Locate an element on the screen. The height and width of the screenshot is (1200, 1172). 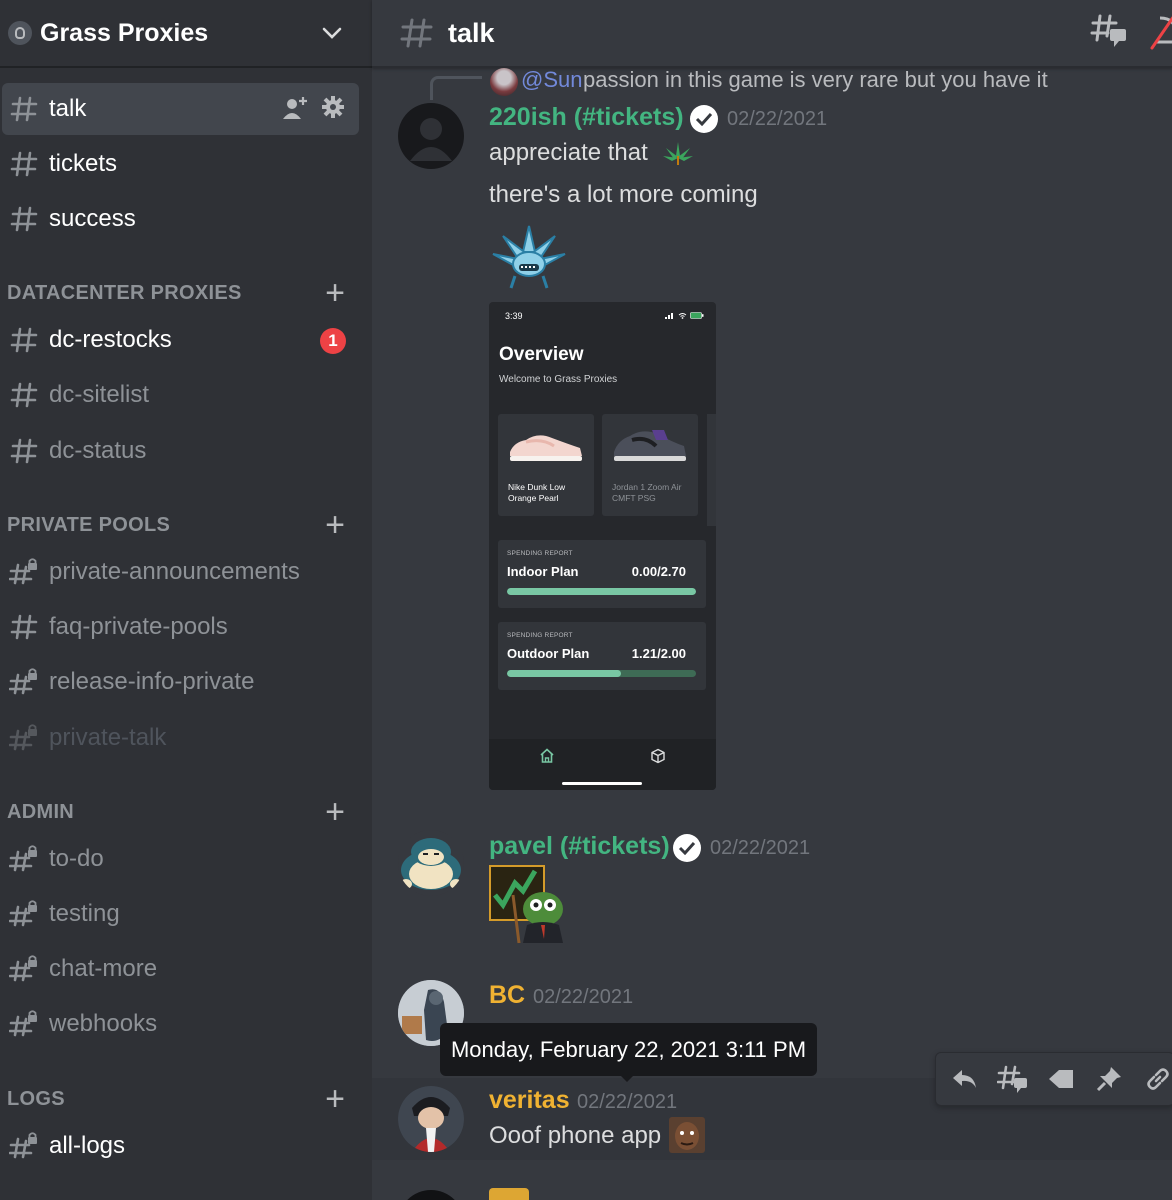
tooltip-arrow is located at coordinates (627, 1078).